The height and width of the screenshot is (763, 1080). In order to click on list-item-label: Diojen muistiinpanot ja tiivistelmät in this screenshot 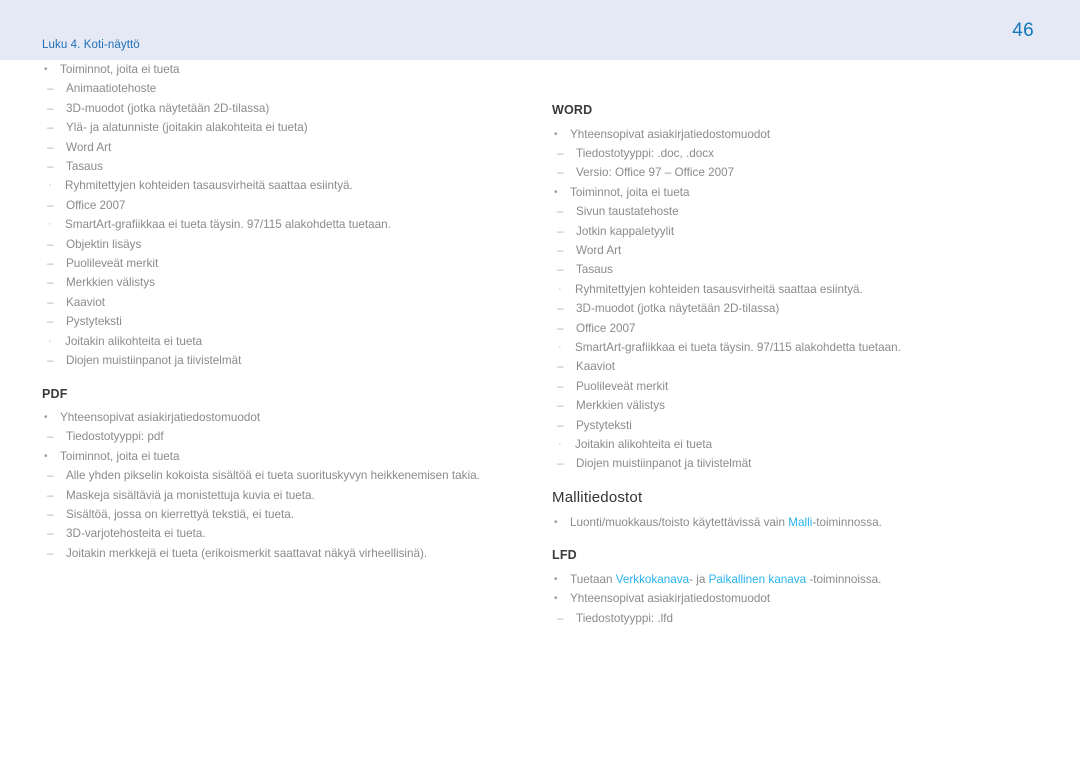, I will do `click(664, 464)`.